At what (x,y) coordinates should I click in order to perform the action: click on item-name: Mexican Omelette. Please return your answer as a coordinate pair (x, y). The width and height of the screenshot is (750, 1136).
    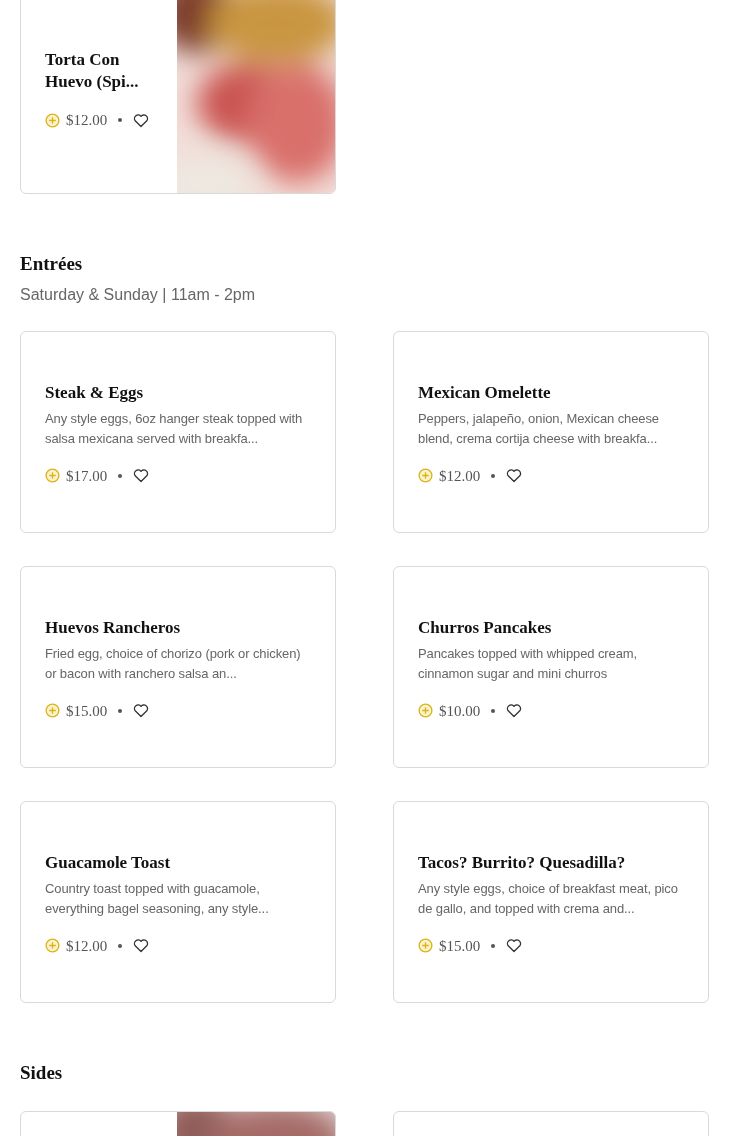
    Looking at the image, I should click on (485, 392).